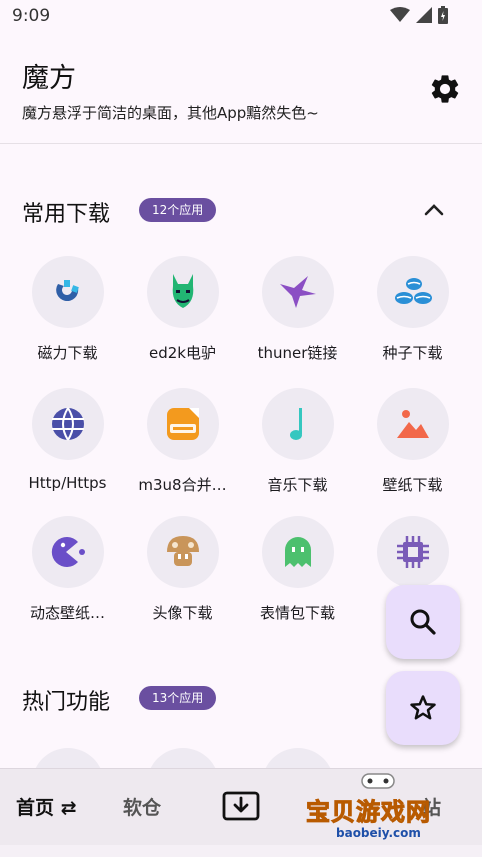  I want to click on globe-icon, so click(67, 424).